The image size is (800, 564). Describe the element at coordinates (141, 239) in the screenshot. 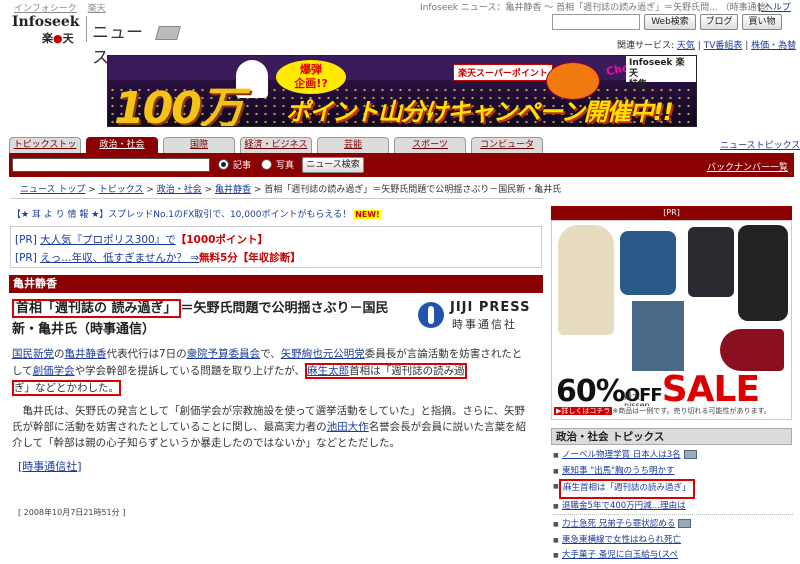

I see `pr-link-1: [PR] 大人気『プロポリス300』で【1000ポイント】` at that location.